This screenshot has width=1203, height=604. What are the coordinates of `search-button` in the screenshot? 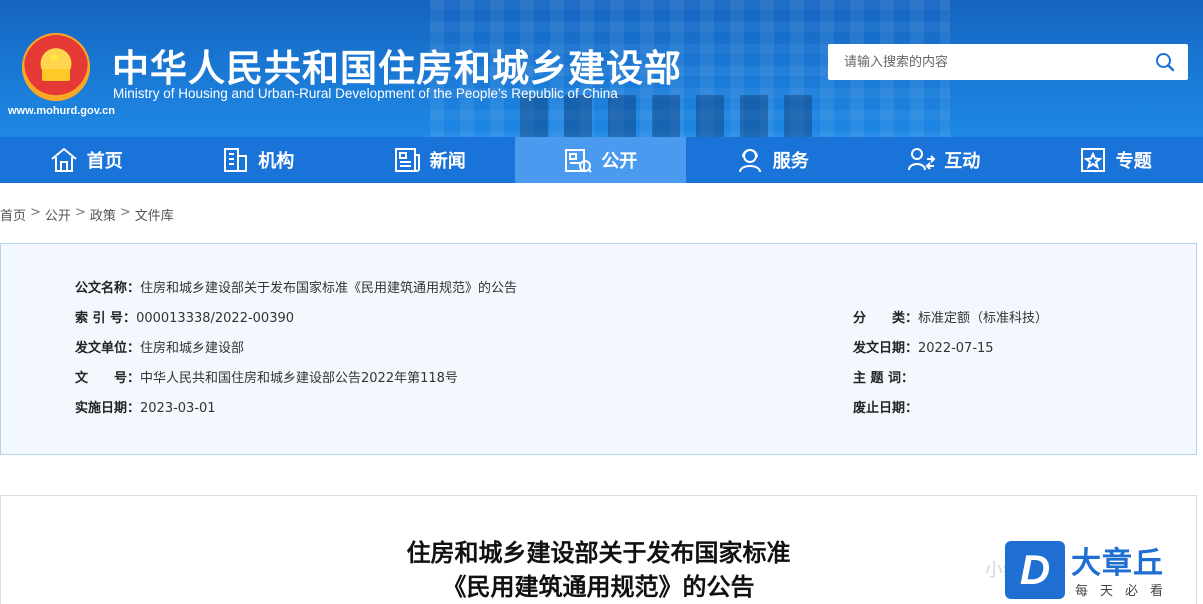 It's located at (1165, 62).